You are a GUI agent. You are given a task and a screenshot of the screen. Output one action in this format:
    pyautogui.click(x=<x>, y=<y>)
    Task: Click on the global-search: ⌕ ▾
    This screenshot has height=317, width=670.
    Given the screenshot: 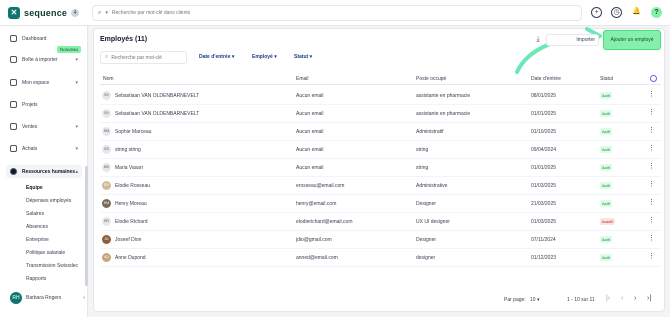 What is the action you would take?
    pyautogui.click(x=337, y=13)
    